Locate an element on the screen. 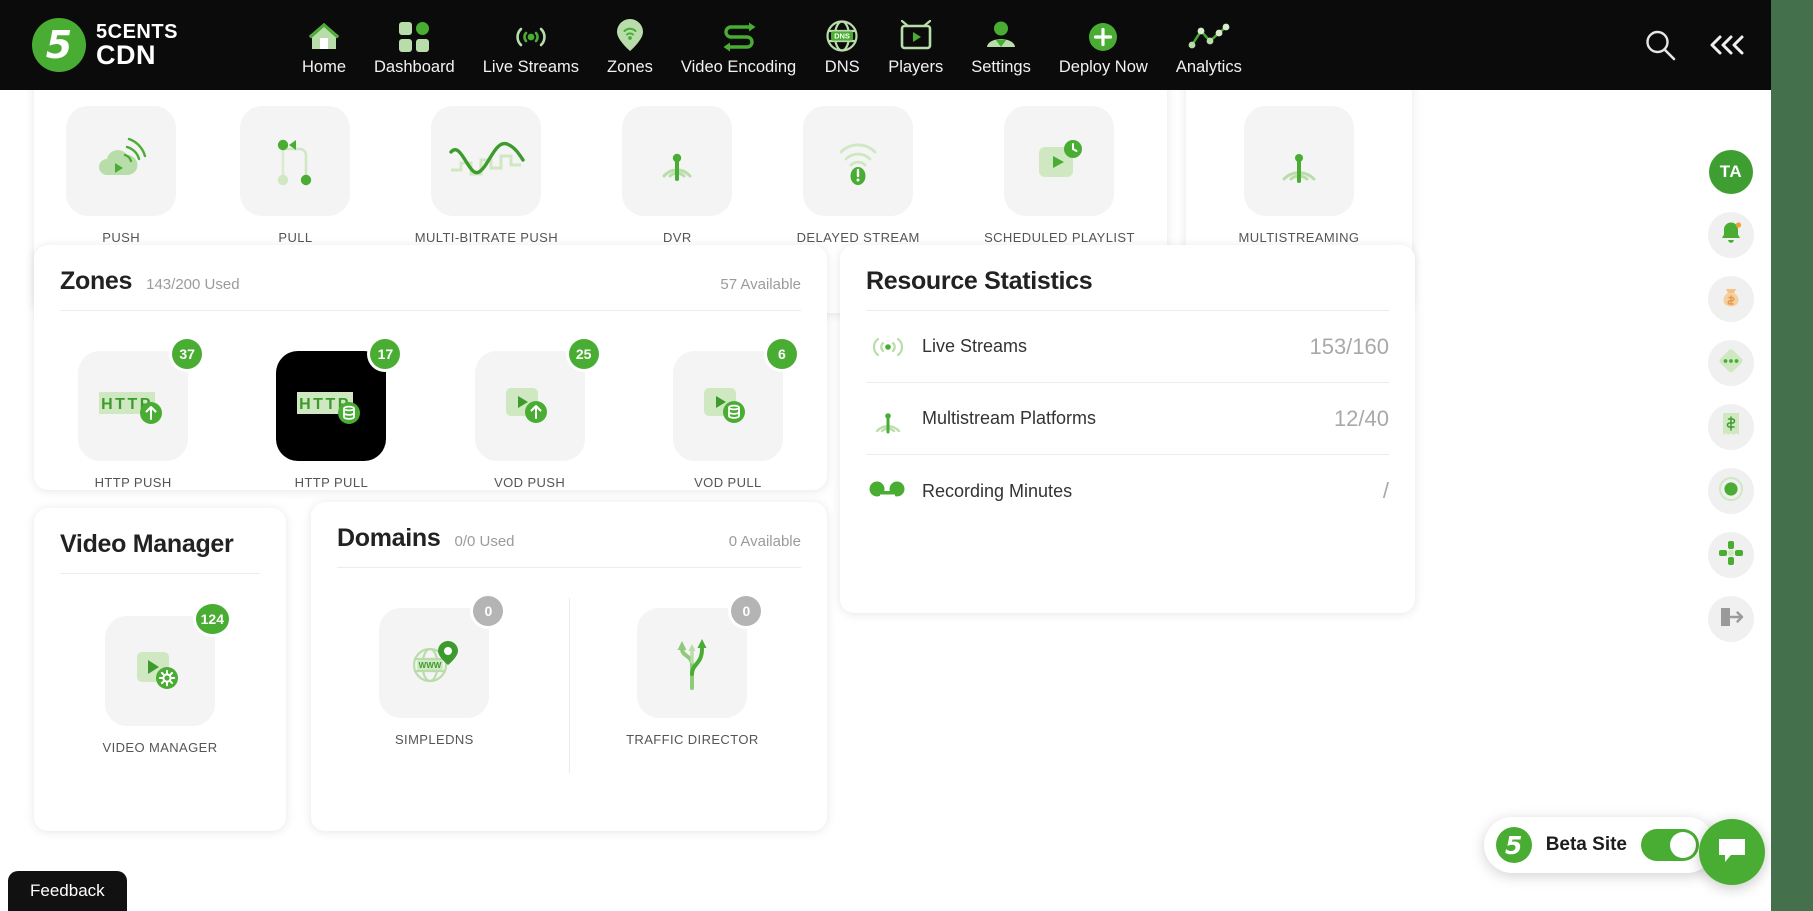 The height and width of the screenshot is (911, 1813). nav-label: Deploy Now is located at coordinates (1103, 66).